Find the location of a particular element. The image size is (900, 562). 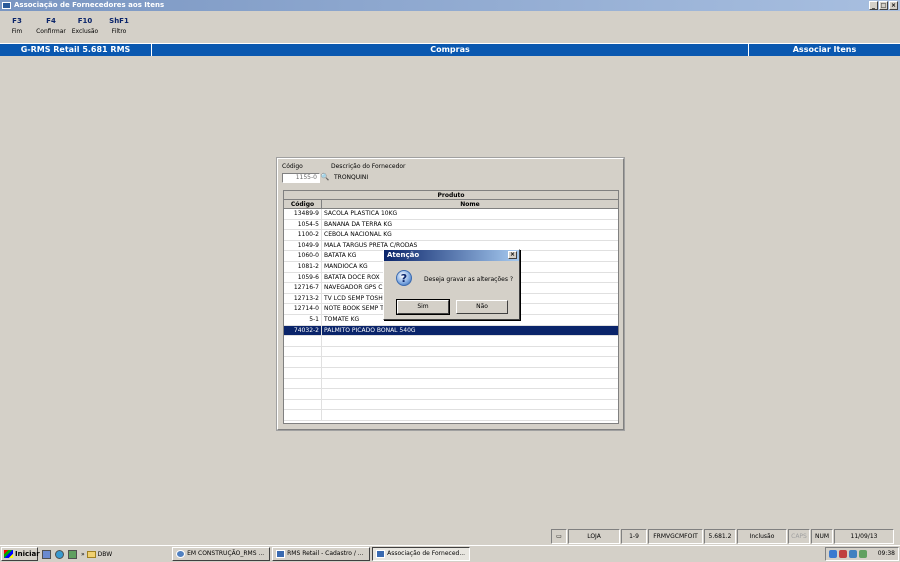

status-version: 5.681.2 is located at coordinates (720, 536).